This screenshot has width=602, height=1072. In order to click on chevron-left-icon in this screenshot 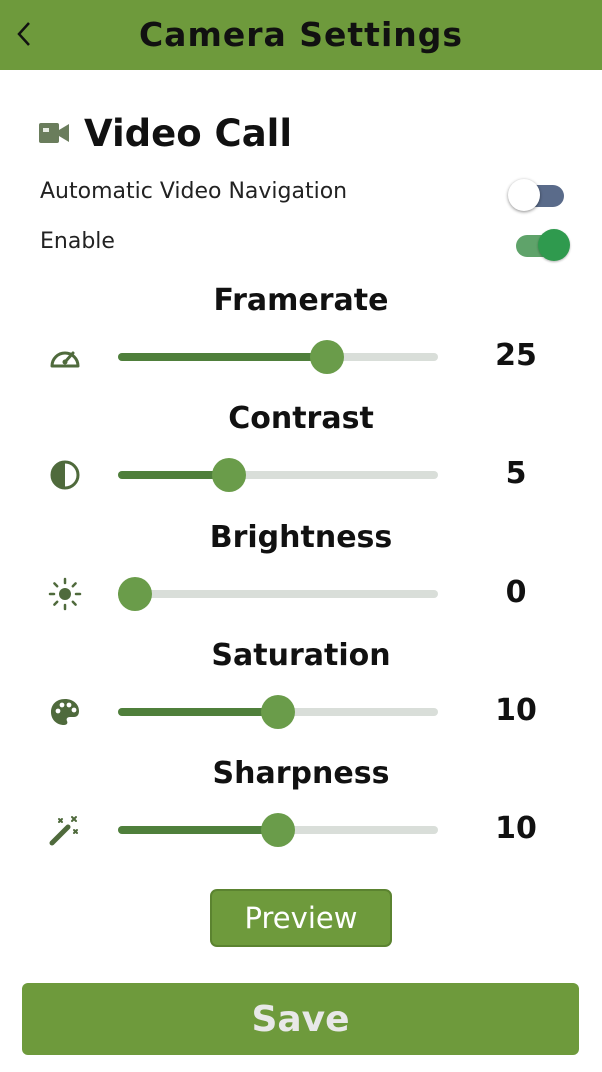, I will do `click(23, 34)`.